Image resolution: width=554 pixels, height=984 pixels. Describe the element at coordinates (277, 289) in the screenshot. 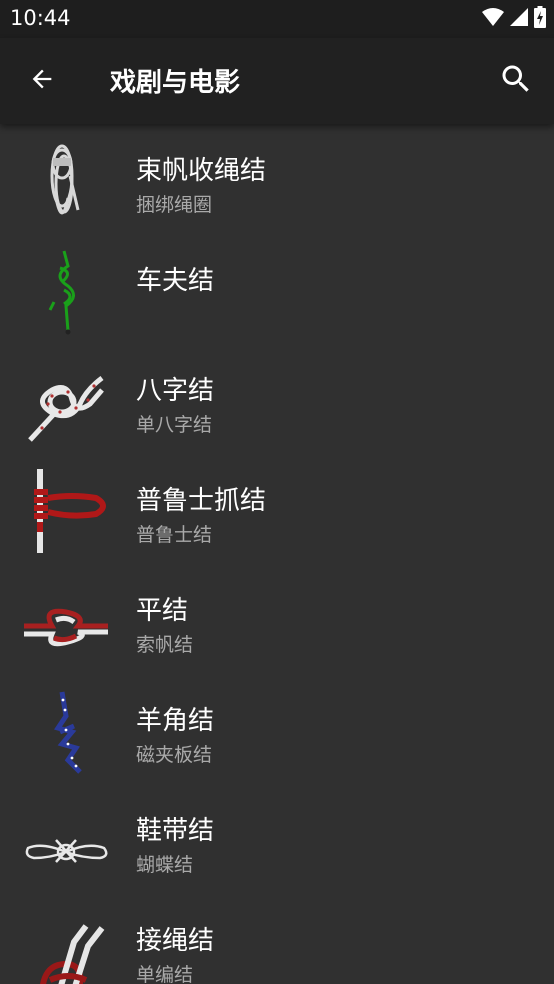

I see `list-item: 车夫结` at that location.